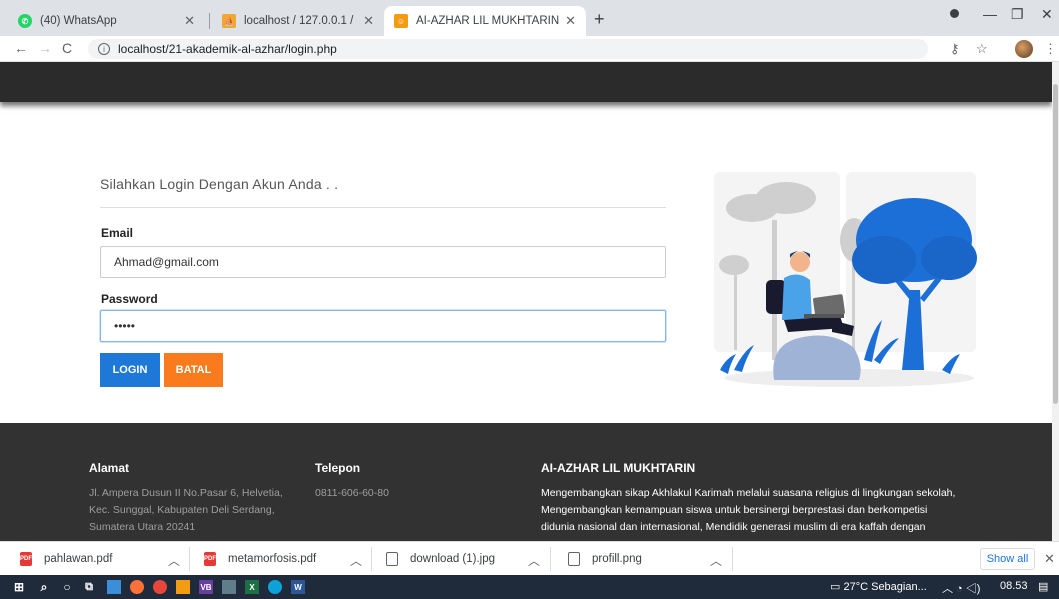  What do you see at coordinates (617, 559) in the screenshot?
I see `download-filename: profill.png` at bounding box center [617, 559].